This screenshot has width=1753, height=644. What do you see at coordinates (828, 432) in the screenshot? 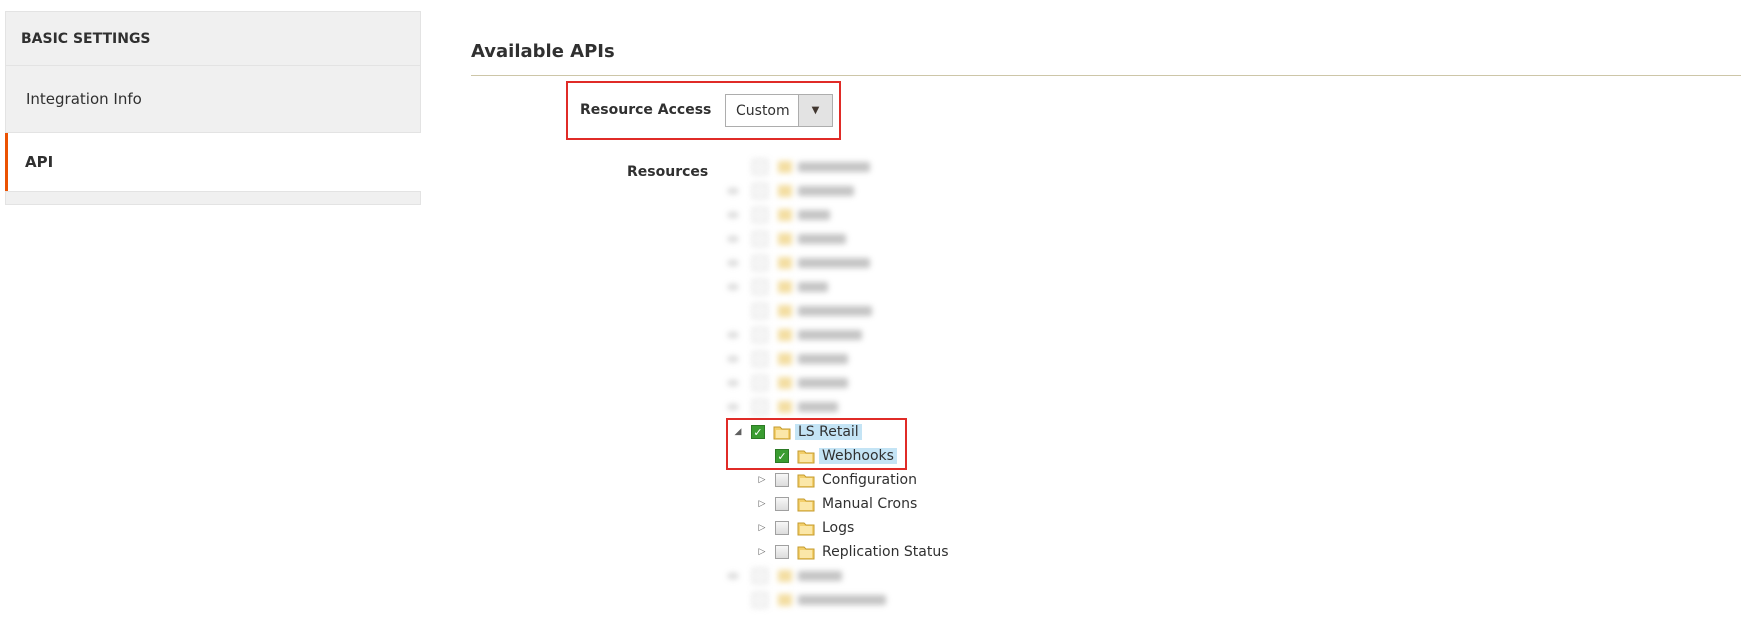
I see `tree-node-label: LS Retail` at bounding box center [828, 432].